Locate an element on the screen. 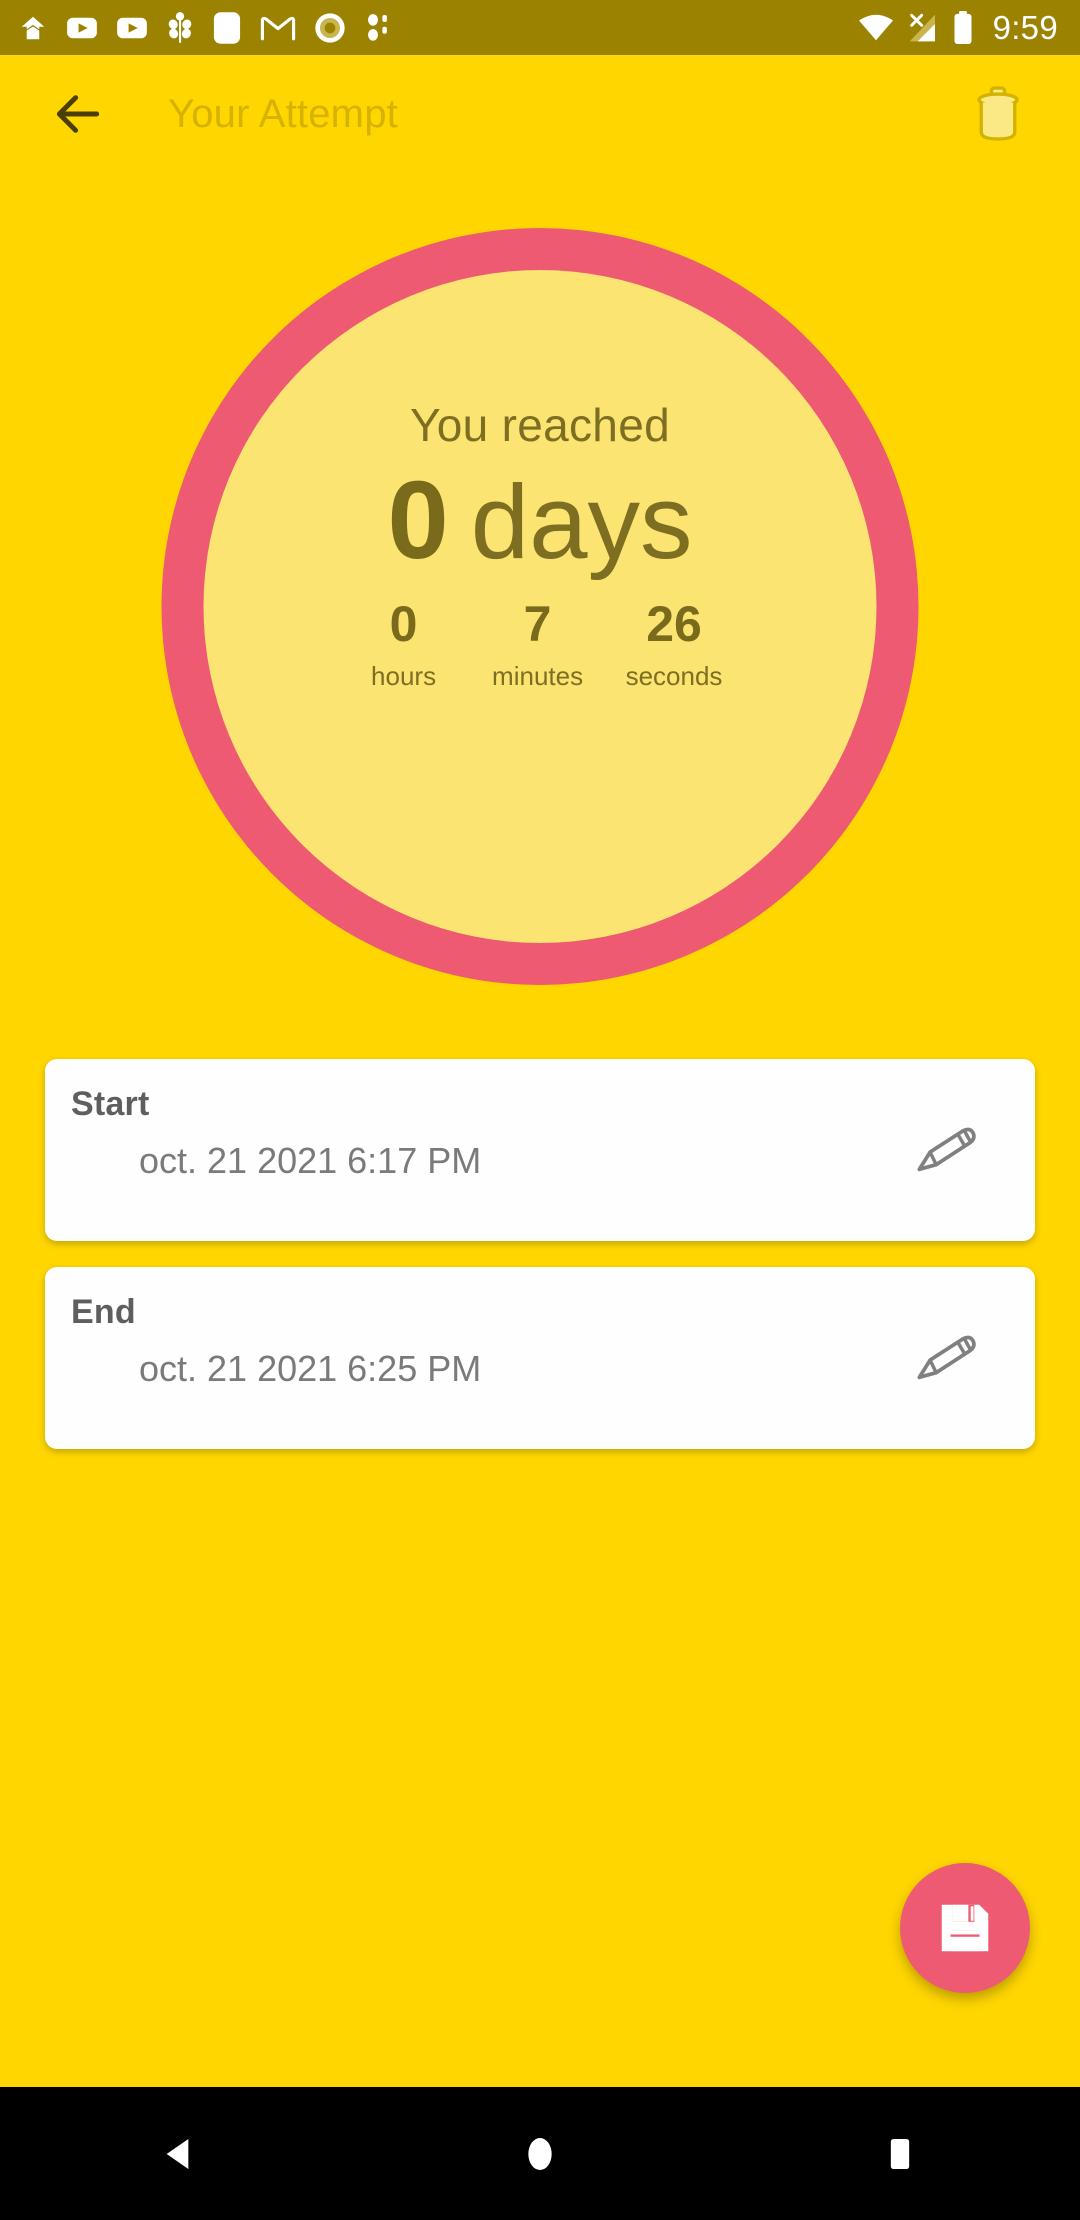 This screenshot has width=1080, height=2220. wifi-icon is located at coordinates (875, 27).